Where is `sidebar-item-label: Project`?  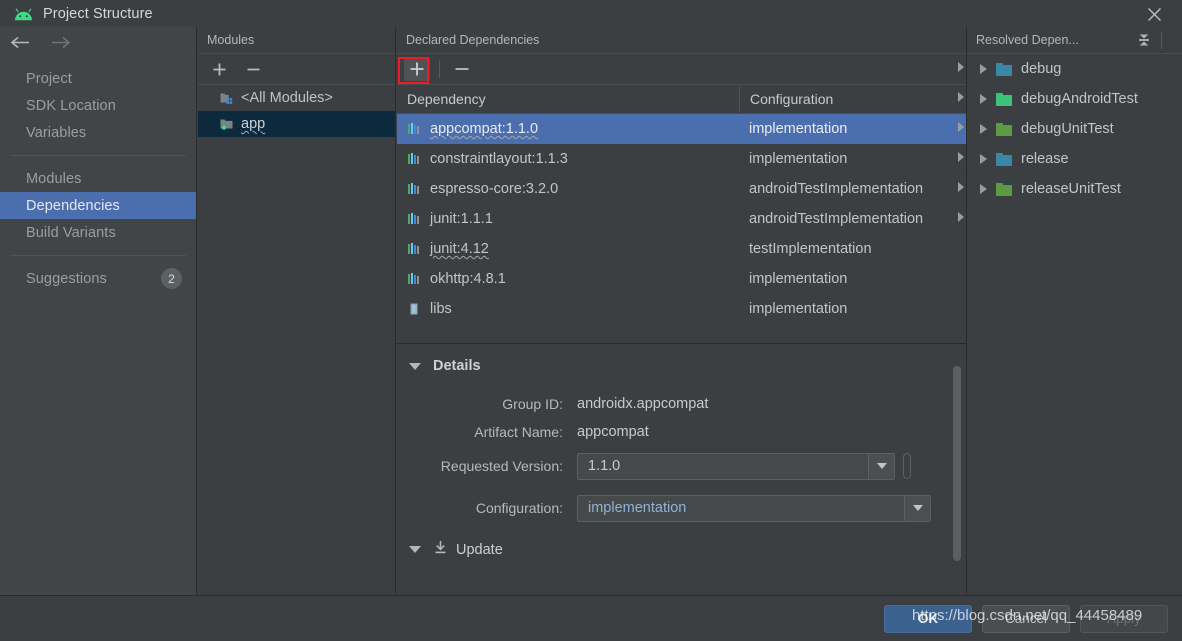
sidebar-item-label: Project is located at coordinates (49, 78).